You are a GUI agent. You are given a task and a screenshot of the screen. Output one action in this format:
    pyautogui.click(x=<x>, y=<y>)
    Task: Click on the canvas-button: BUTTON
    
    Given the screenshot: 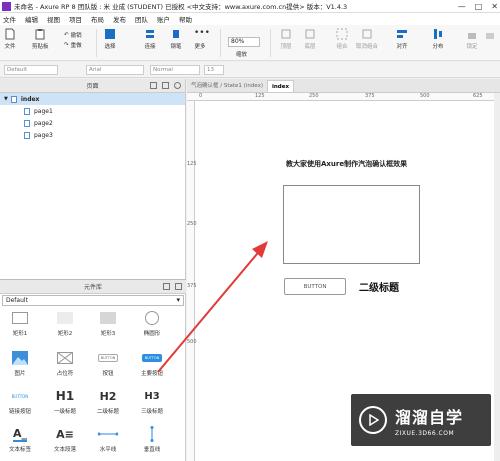 What is the action you would take?
    pyautogui.click(x=315, y=286)
    